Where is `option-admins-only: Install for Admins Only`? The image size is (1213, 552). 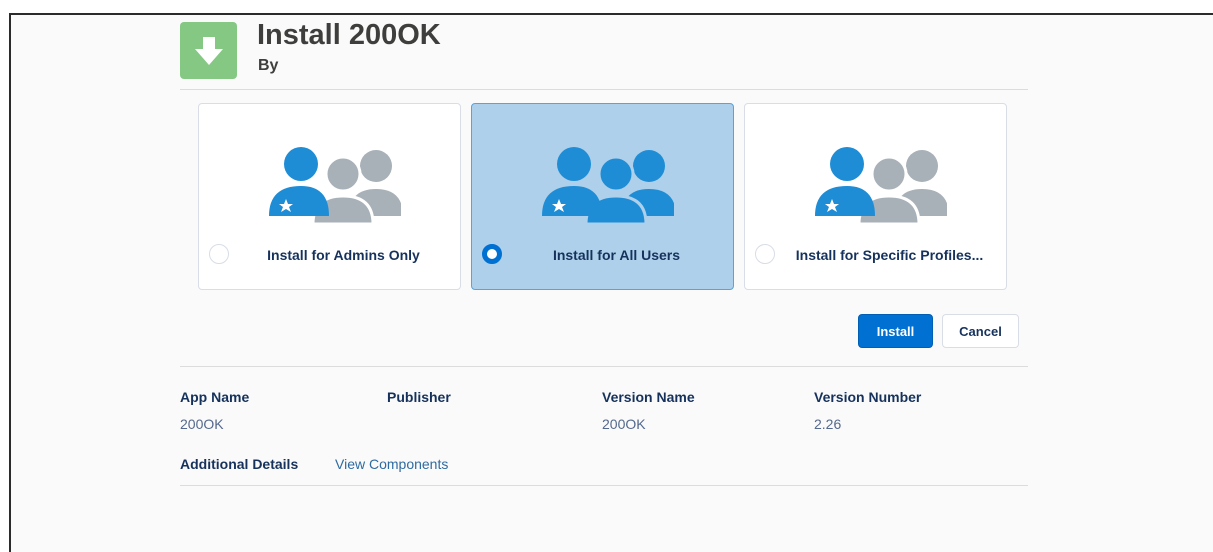
option-admins-only: Install for Admins Only is located at coordinates (329, 196).